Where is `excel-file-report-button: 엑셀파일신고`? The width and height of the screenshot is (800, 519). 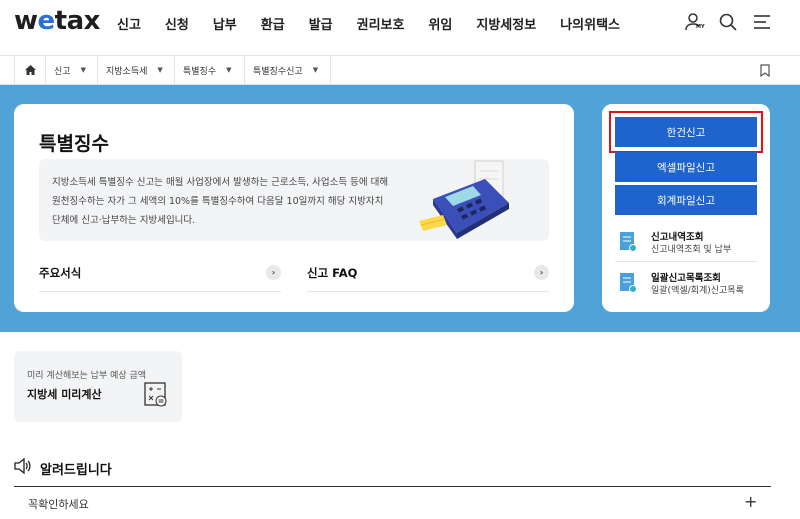
excel-file-report-button: 엑셀파일신고 is located at coordinates (686, 167).